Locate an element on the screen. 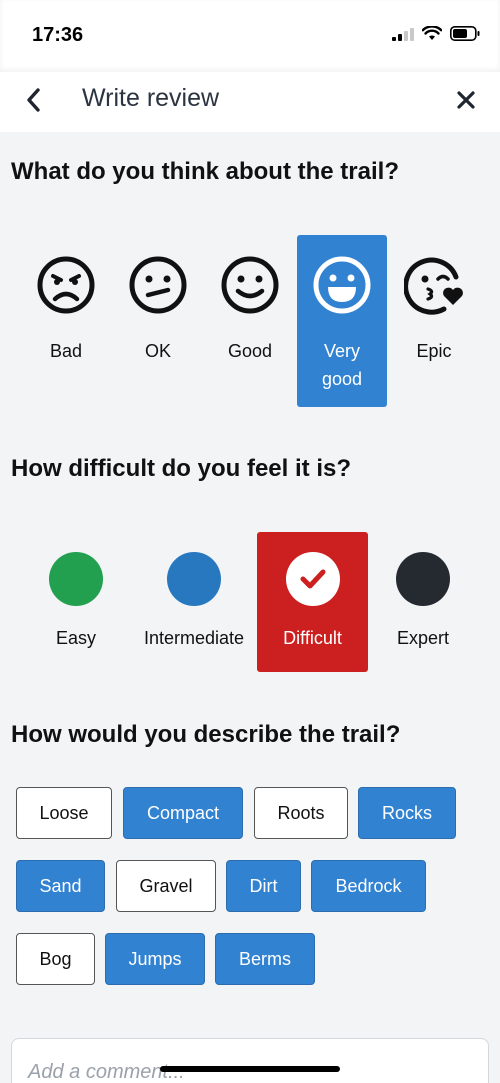  rating-option-ok: OK is located at coordinates (158, 321).